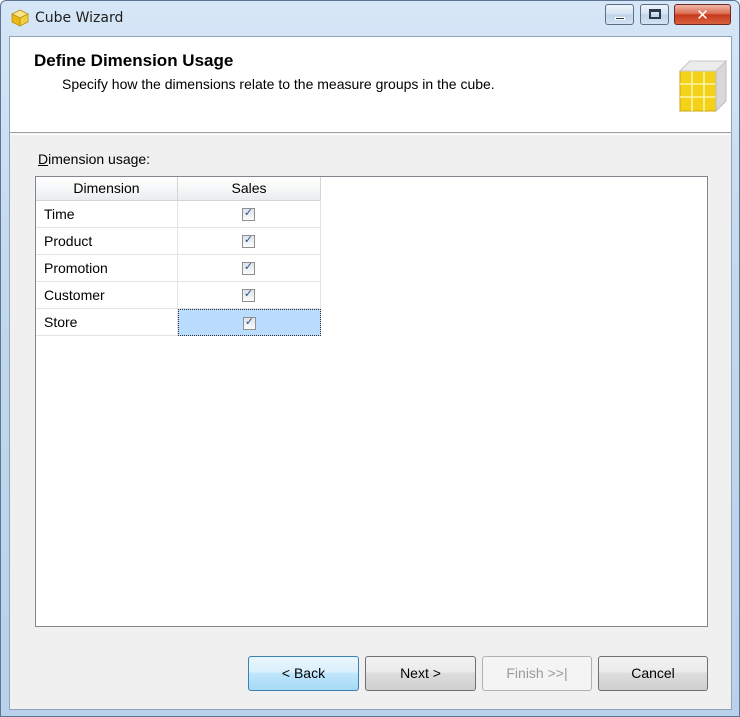  Describe the element at coordinates (99, 159) in the screenshot. I see `label-text: imension usage:` at that location.